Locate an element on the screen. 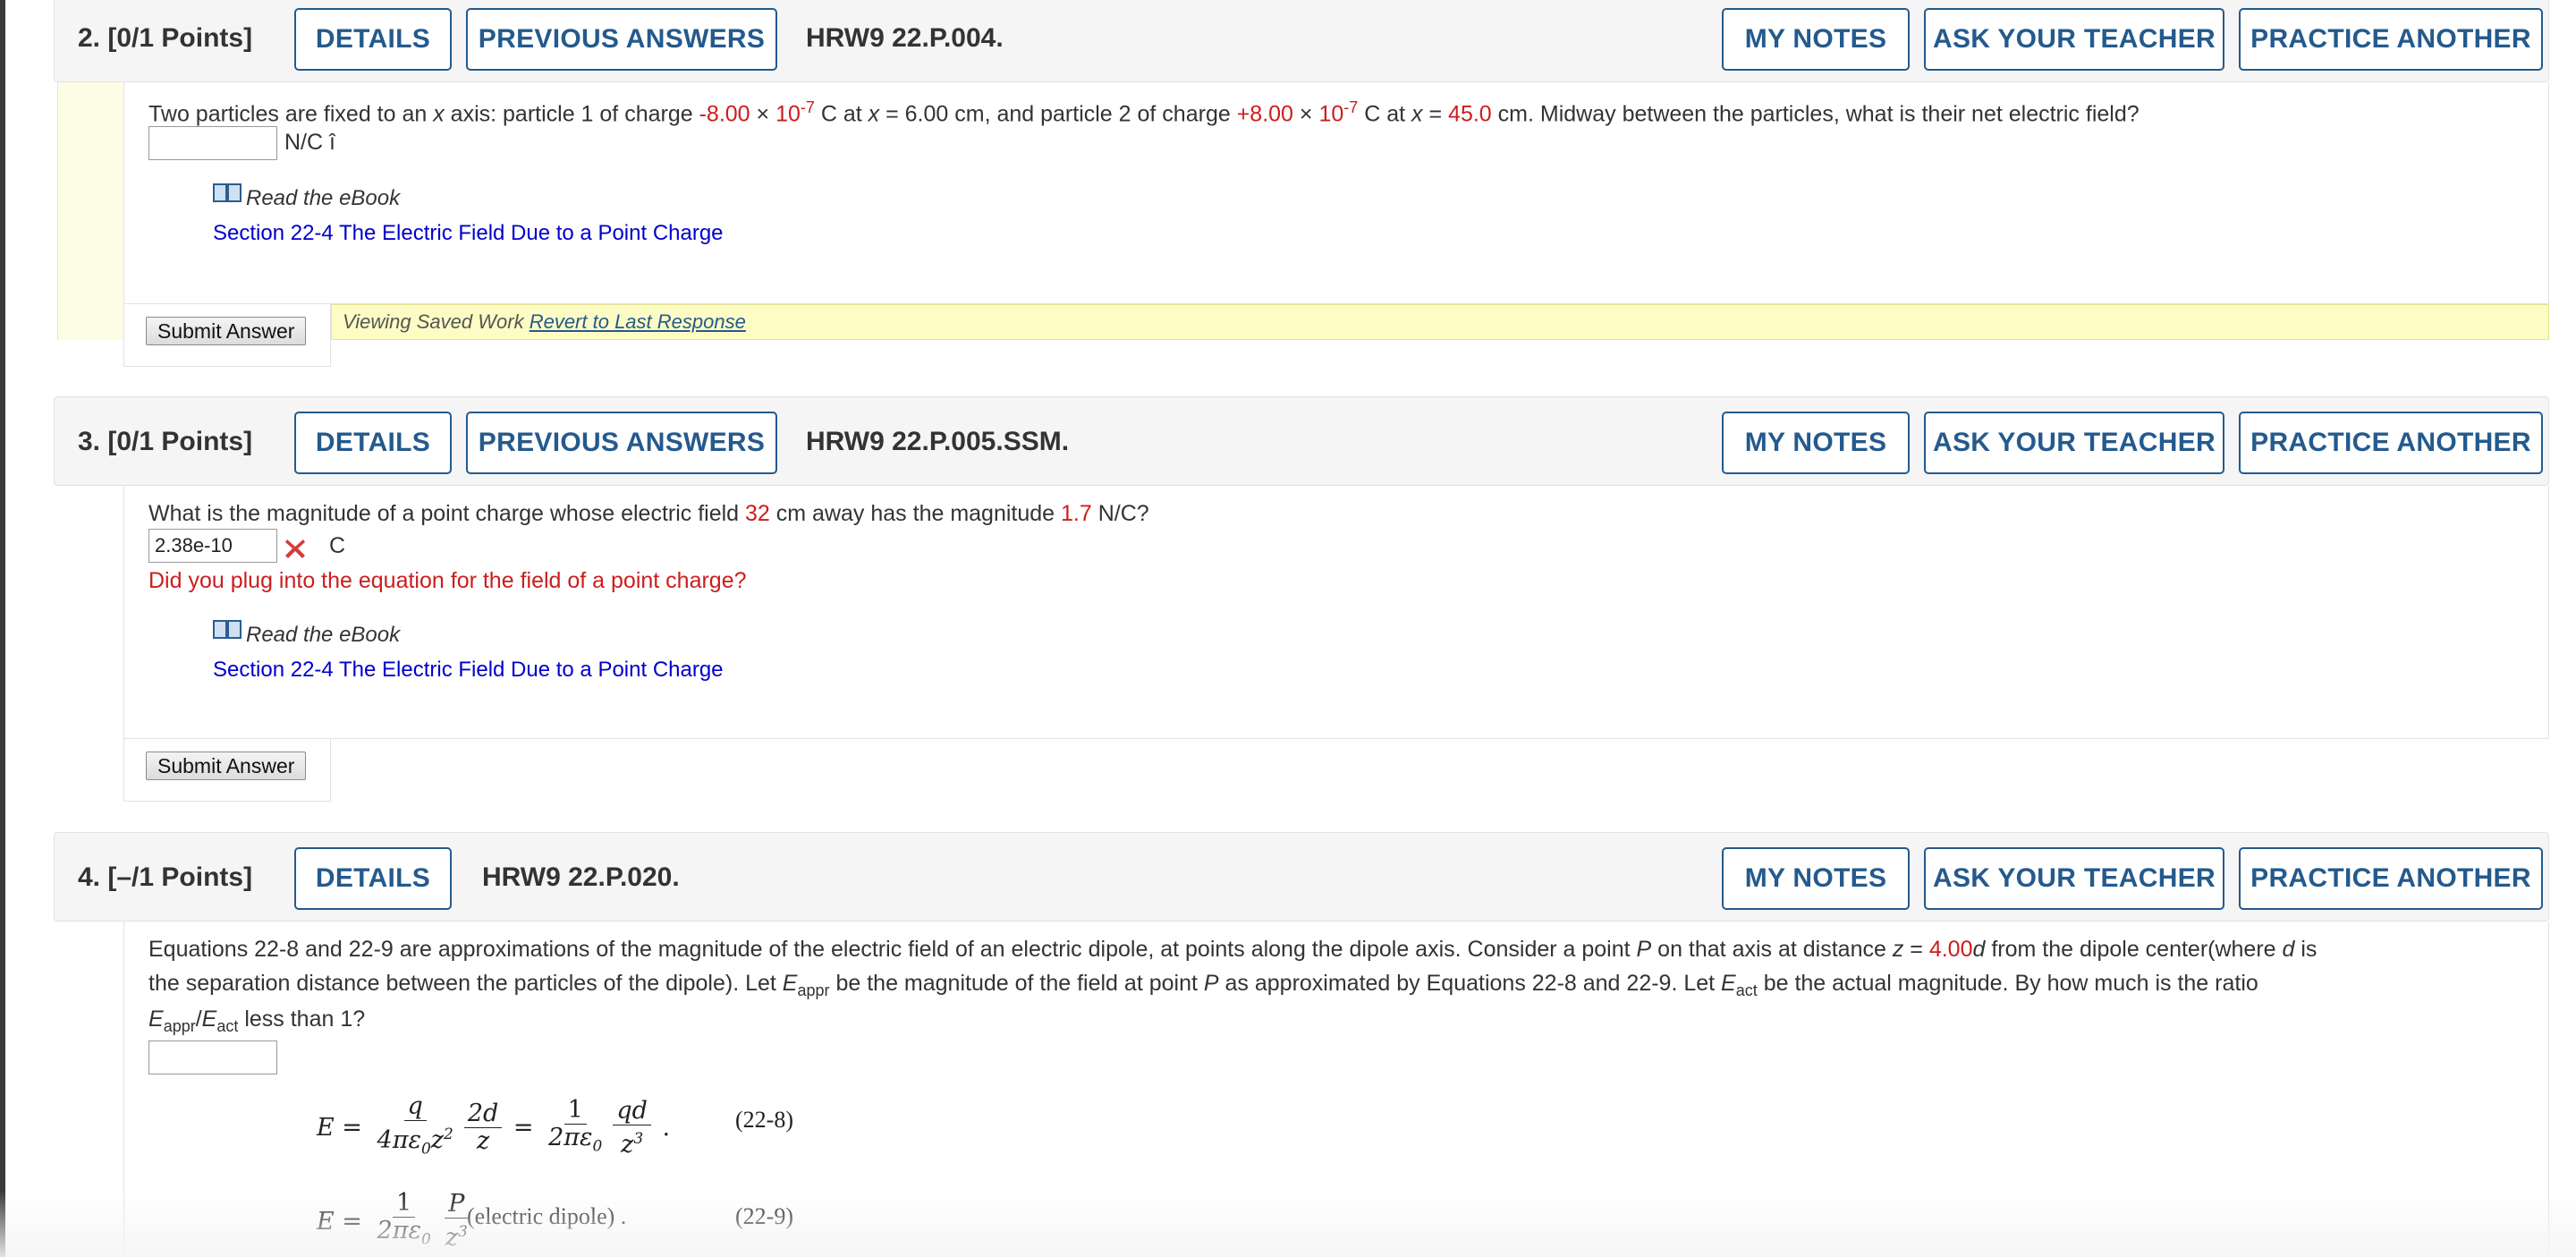 The height and width of the screenshot is (1257, 2576). question-4-prompt-line-3: Eappr/Eact less than 1? is located at coordinates (257, 1020).